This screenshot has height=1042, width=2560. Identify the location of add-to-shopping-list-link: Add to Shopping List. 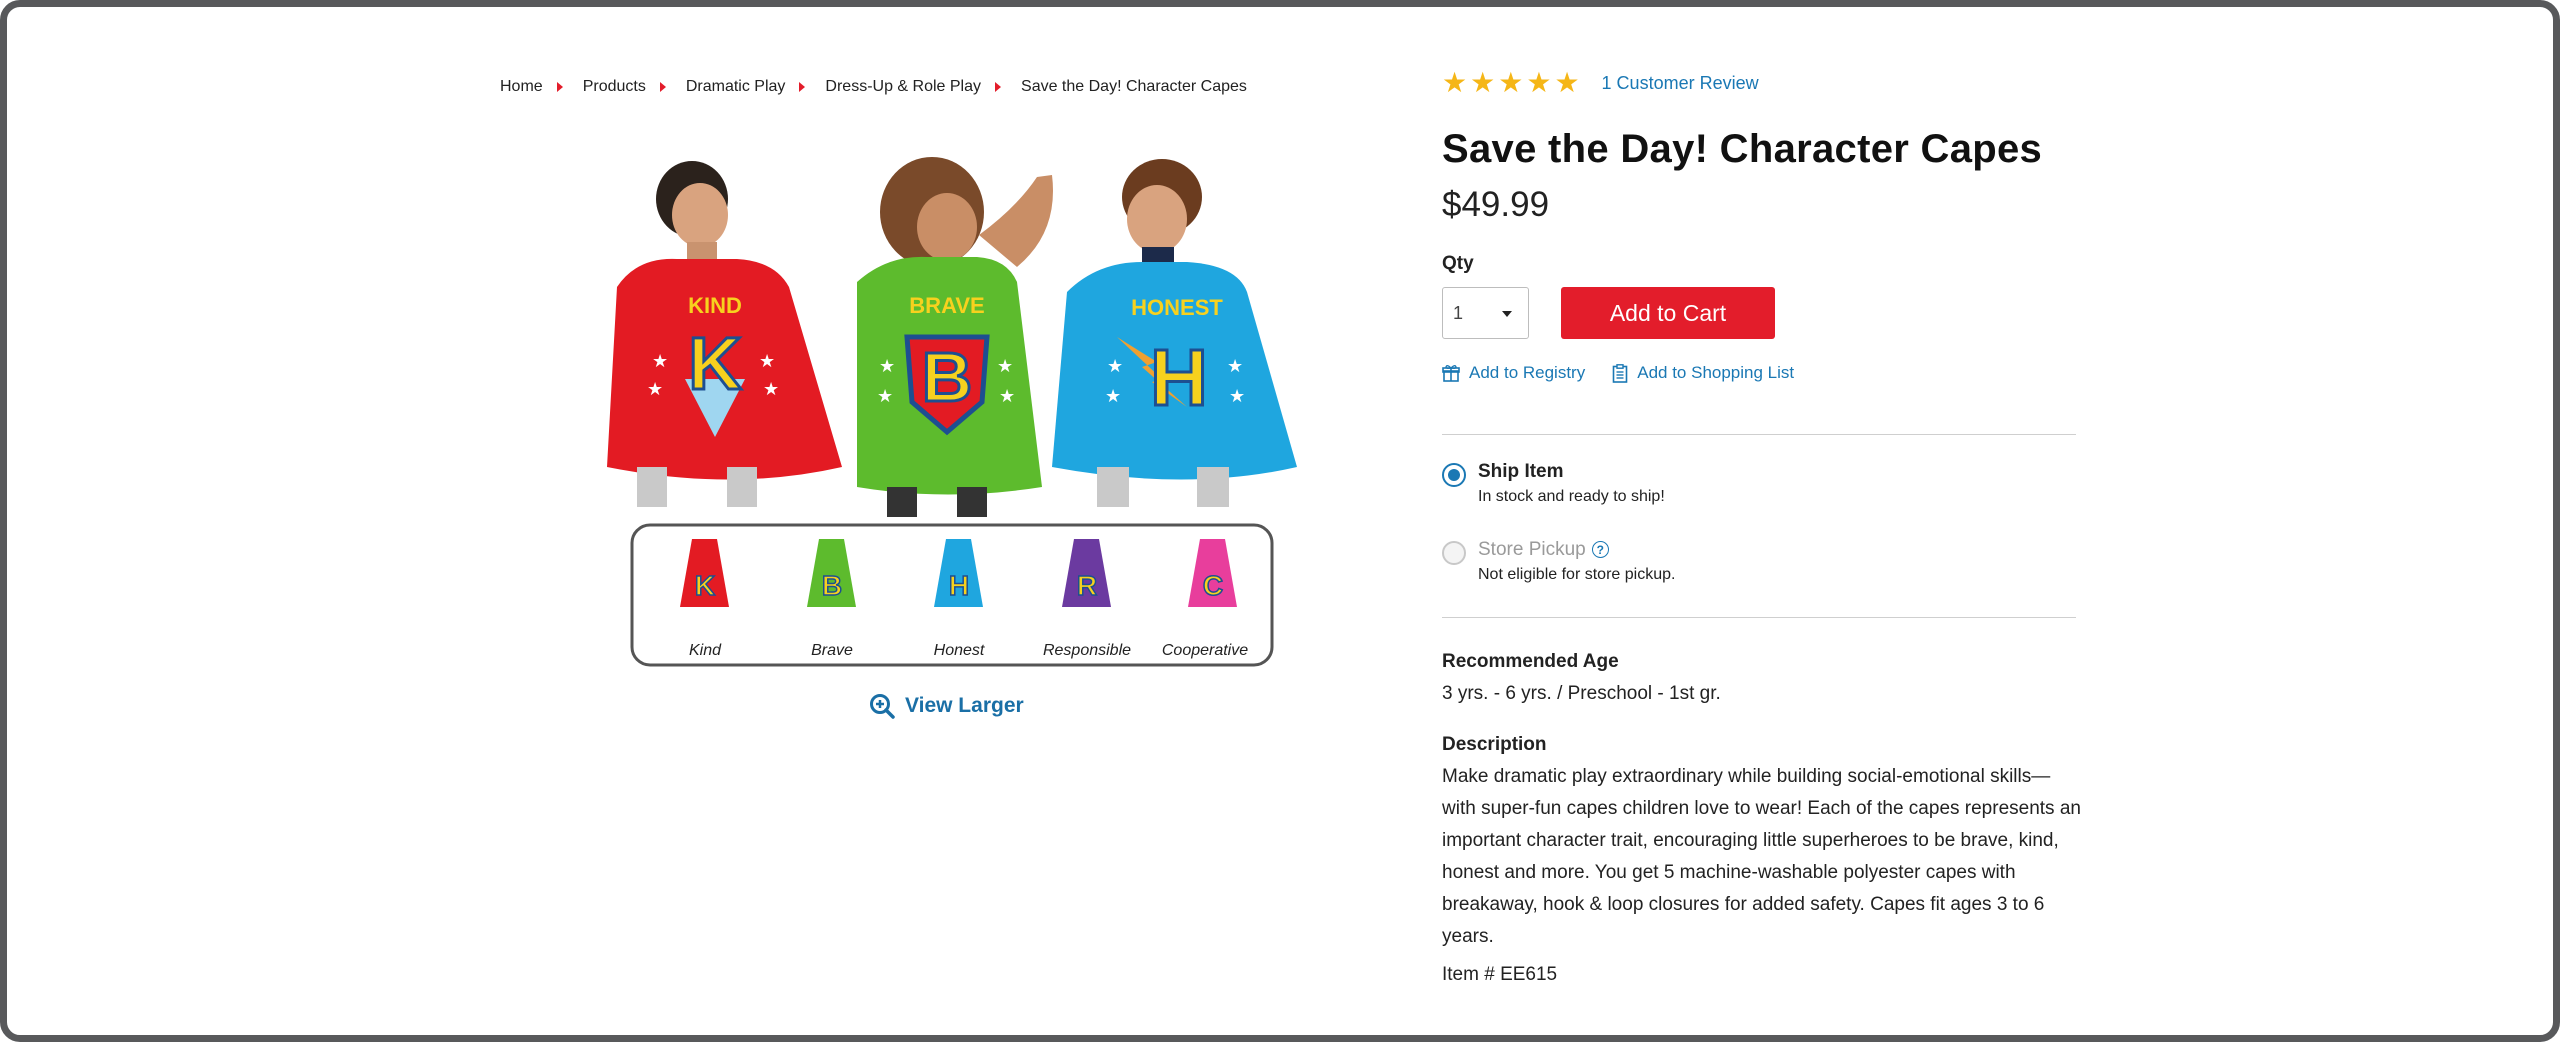
(1703, 373).